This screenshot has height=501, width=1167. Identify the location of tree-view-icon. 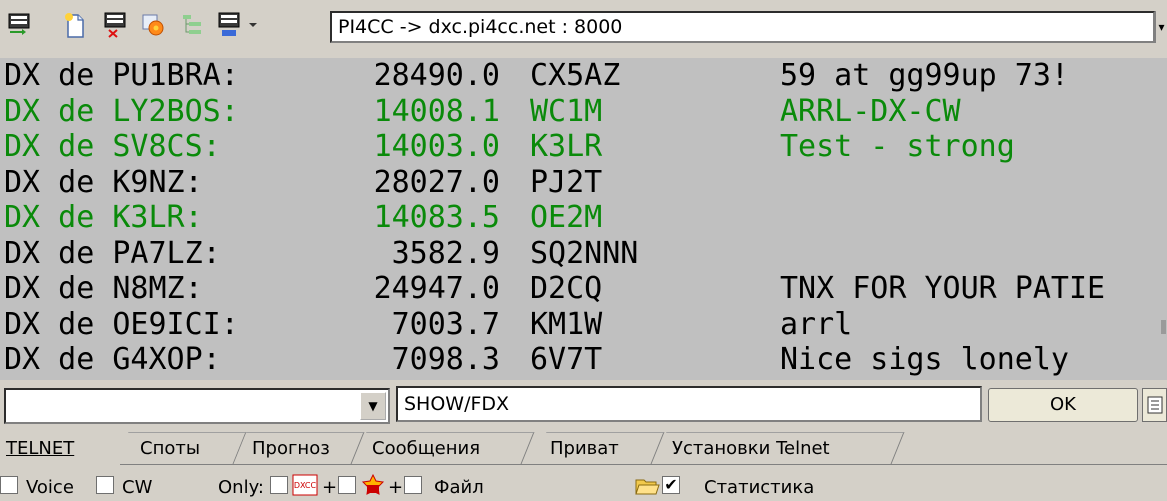
(193, 25).